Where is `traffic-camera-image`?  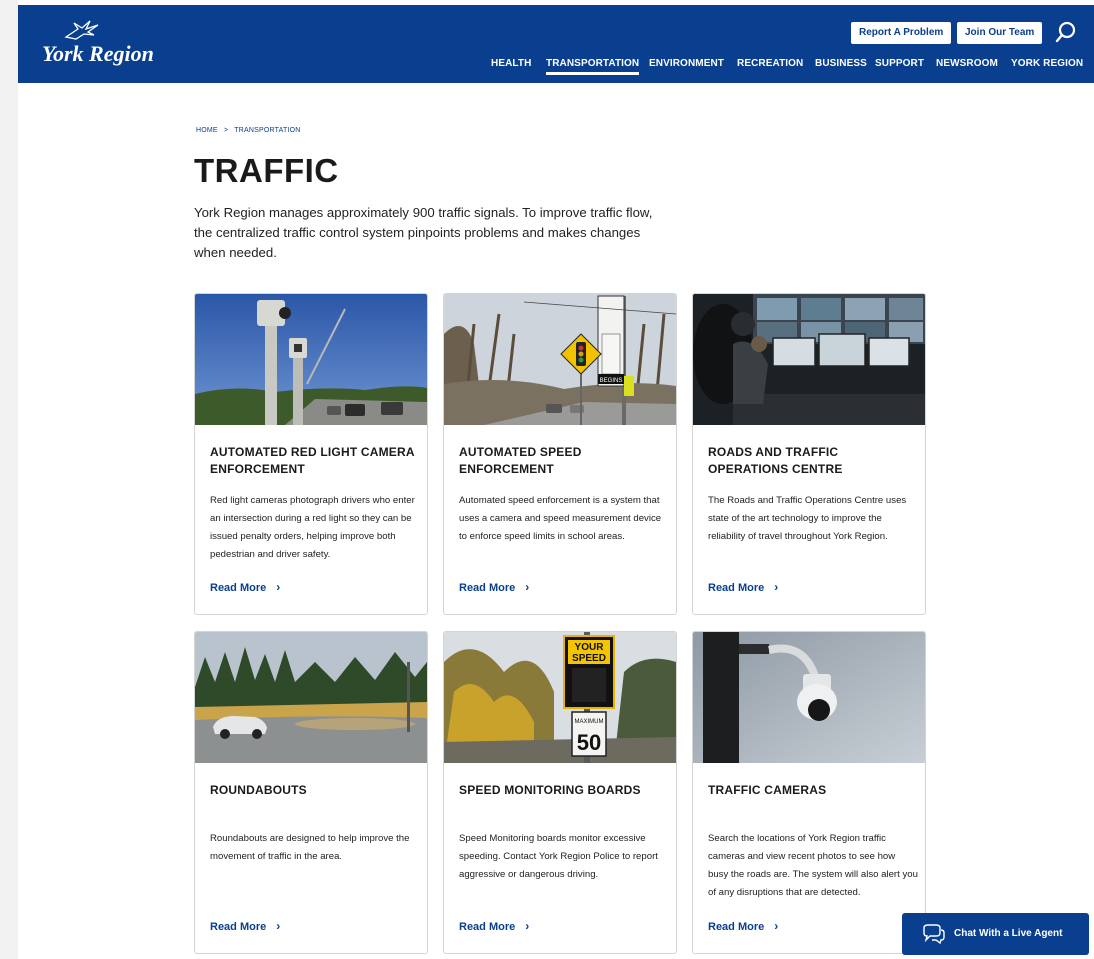 traffic-camera-image is located at coordinates (809, 697).